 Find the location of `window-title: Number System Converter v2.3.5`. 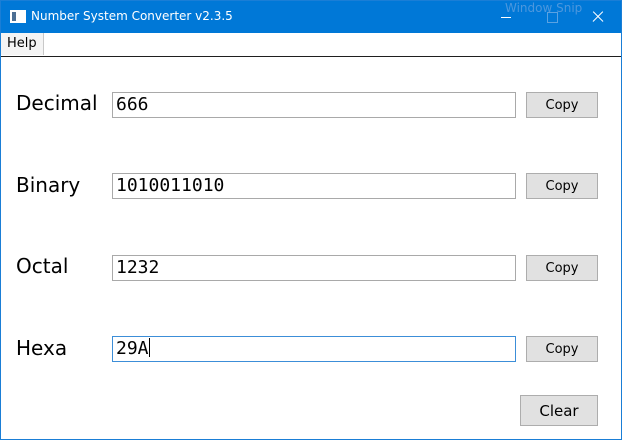

window-title: Number System Converter v2.3.5 is located at coordinates (132, 16).